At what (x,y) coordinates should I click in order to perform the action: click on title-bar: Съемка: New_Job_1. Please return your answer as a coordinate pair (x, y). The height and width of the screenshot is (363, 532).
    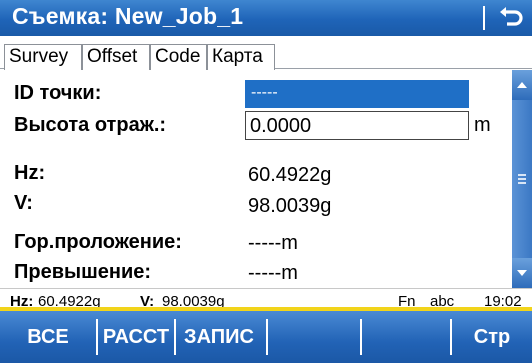
    Looking at the image, I should click on (266, 18).